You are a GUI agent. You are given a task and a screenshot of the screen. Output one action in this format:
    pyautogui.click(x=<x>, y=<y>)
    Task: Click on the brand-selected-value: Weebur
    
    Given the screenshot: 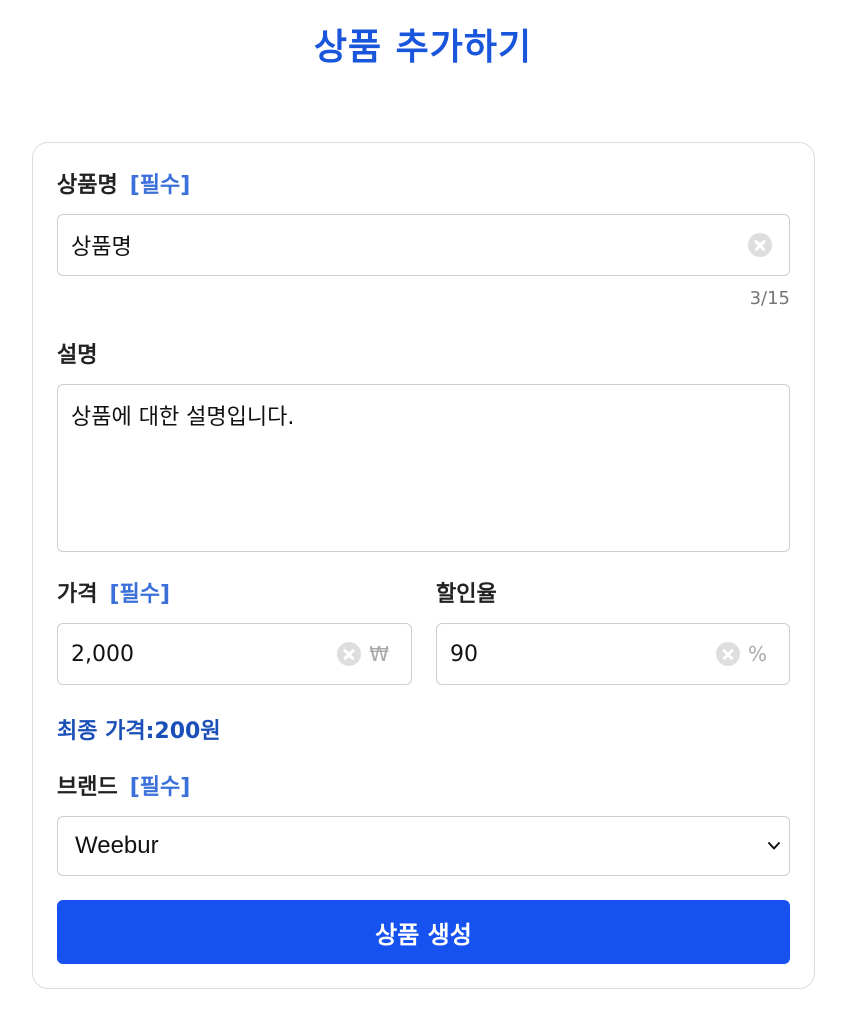 What is the action you would take?
    pyautogui.click(x=117, y=845)
    